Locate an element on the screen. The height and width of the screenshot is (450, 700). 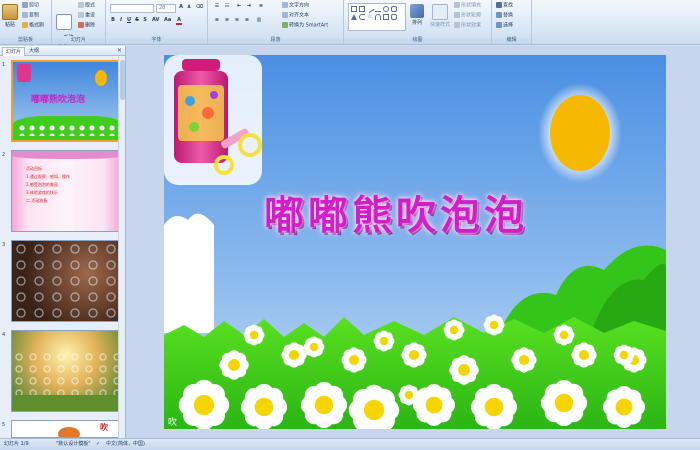
copy-button: 复制 is located at coordinates (30, 15).